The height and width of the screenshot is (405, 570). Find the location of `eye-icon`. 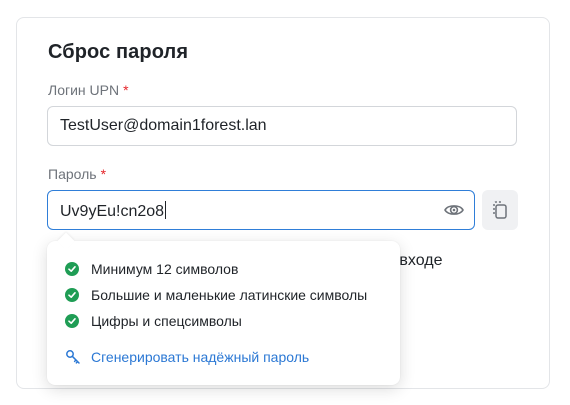

eye-icon is located at coordinates (454, 210).